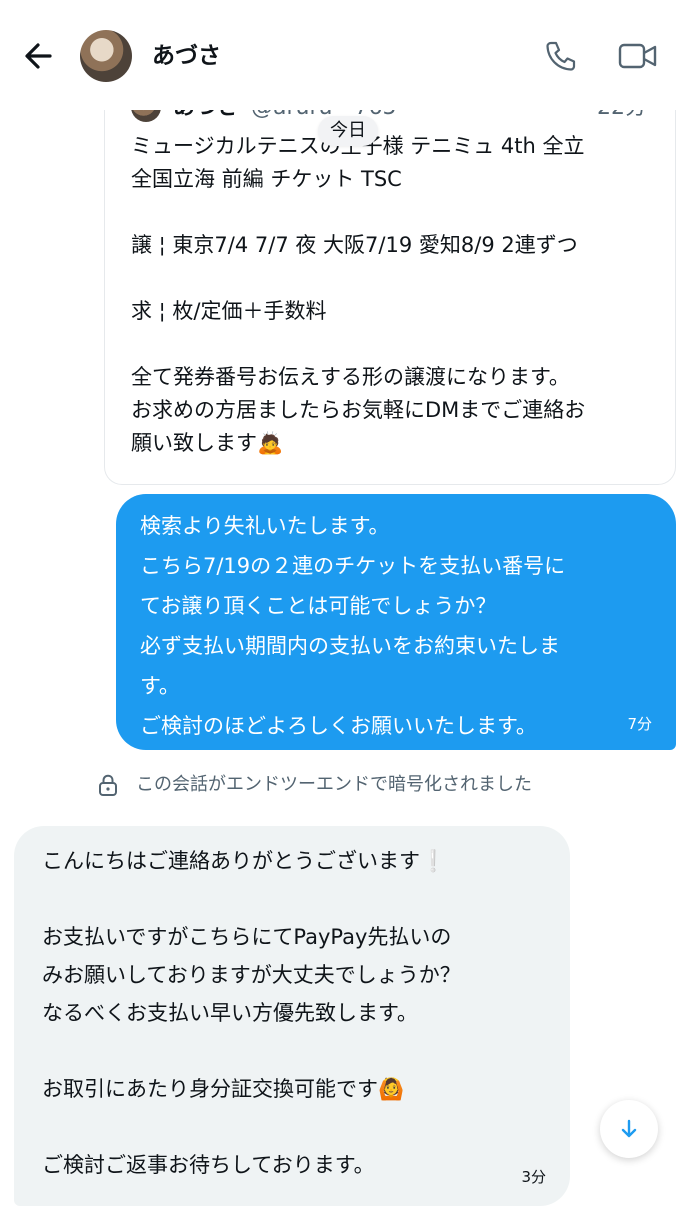 The image size is (690, 1206). Describe the element at coordinates (348, 131) in the screenshot. I see `date-divider: 今日` at that location.